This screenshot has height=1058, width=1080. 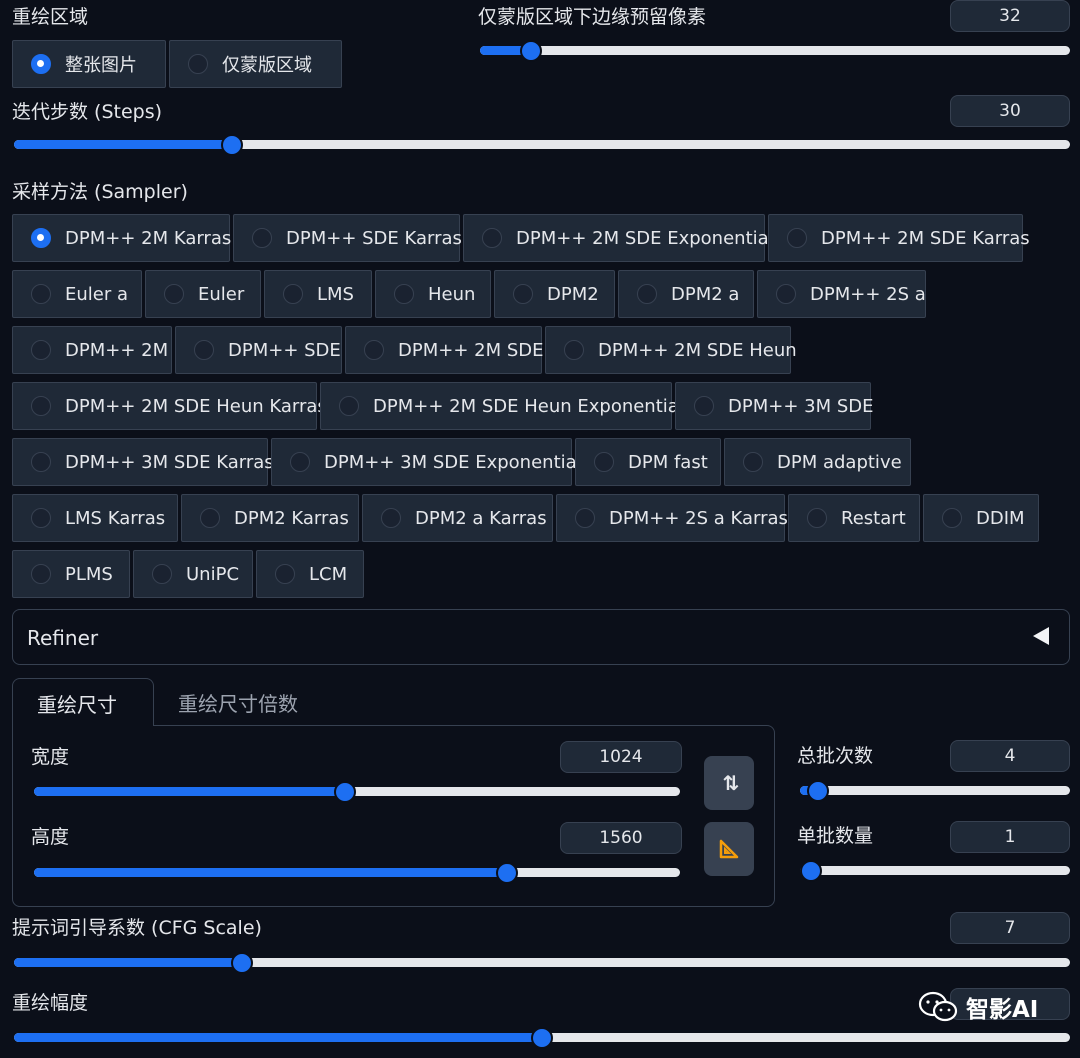 I want to click on sampler-option: DPM++ 2M SDE Heun, so click(x=671, y=350).